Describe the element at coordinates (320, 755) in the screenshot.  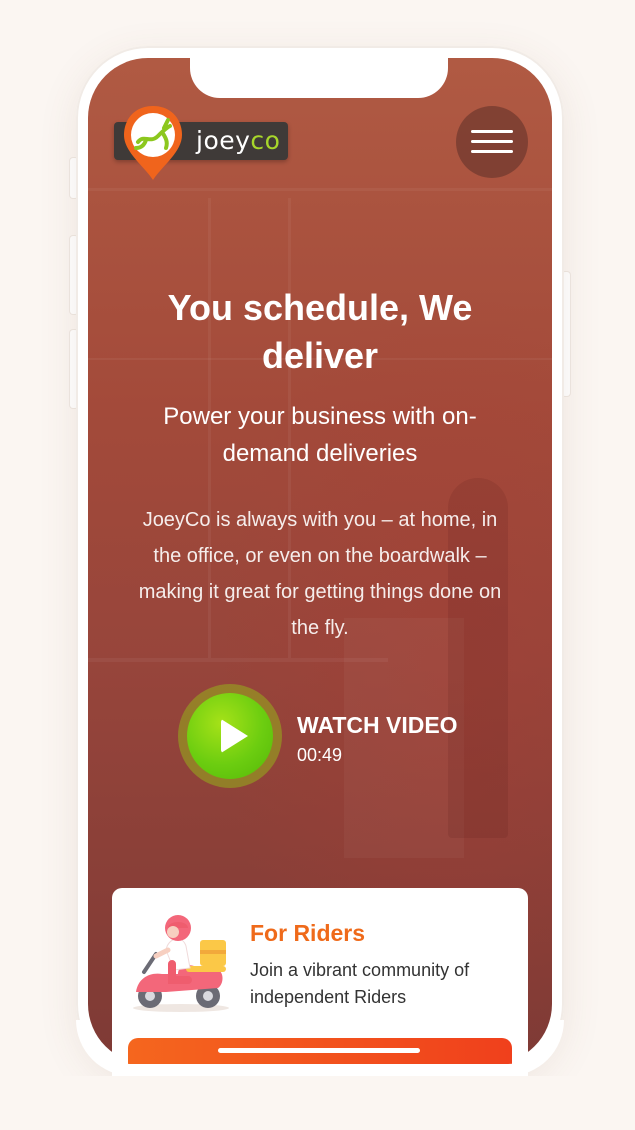
I see `video-duration: 00:49` at that location.